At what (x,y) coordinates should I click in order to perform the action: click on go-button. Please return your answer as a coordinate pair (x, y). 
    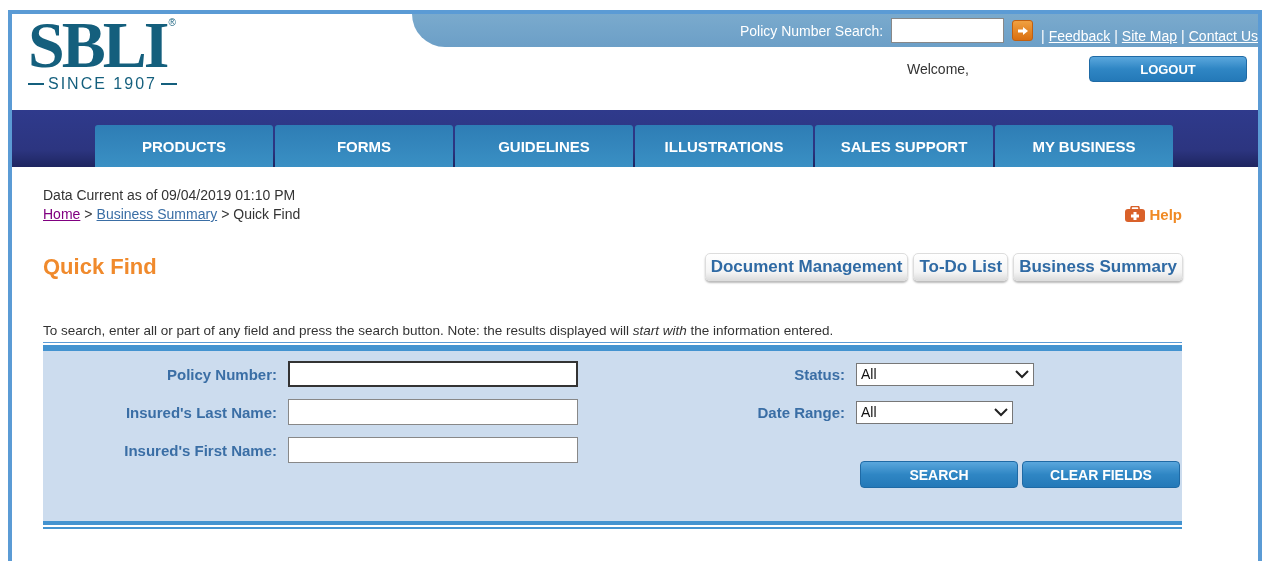
    Looking at the image, I should click on (1023, 30).